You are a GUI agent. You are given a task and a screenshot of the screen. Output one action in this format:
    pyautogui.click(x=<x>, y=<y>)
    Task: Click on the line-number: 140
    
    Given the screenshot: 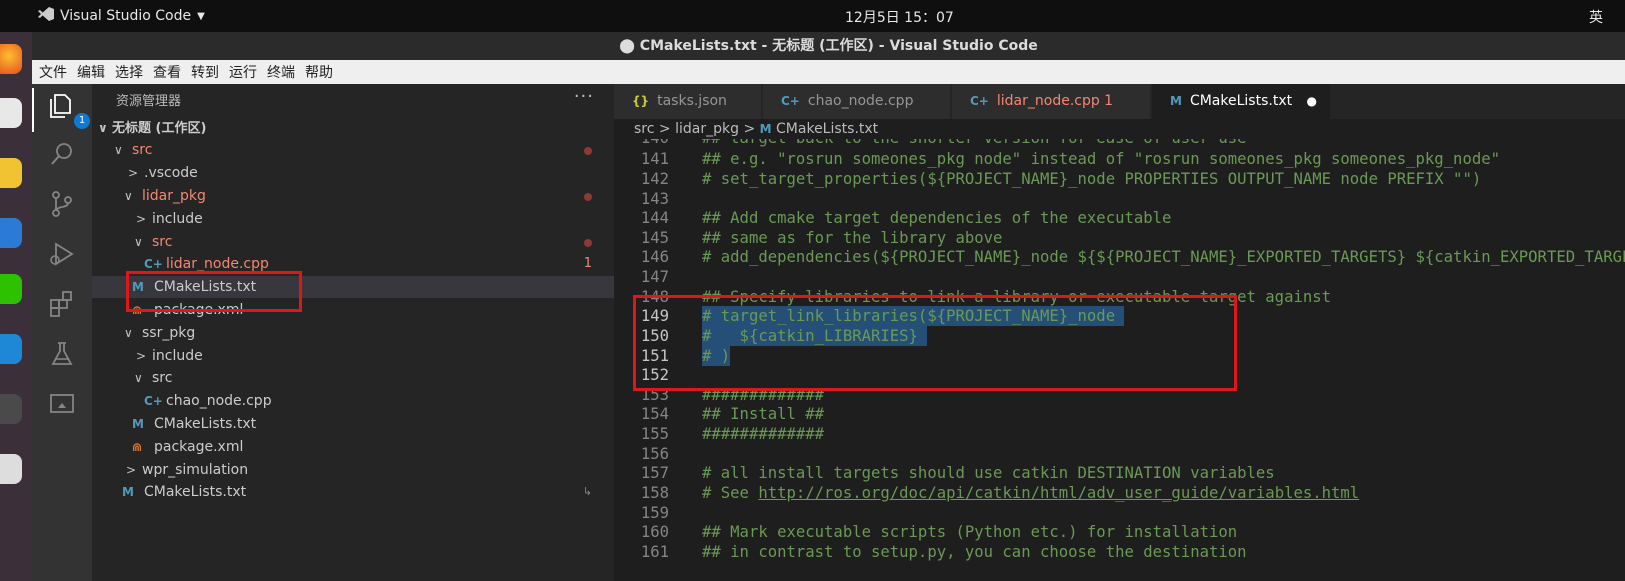 What is the action you would take?
    pyautogui.click(x=641, y=143)
    